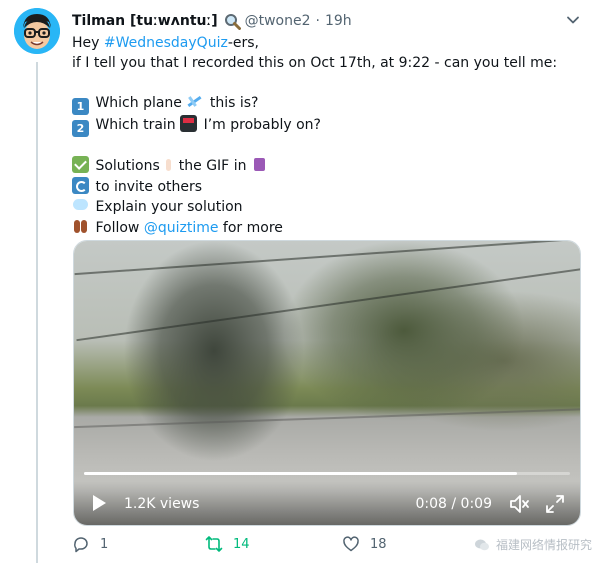  Describe the element at coordinates (90, 544) in the screenshot. I see `reply-button: 1` at that location.